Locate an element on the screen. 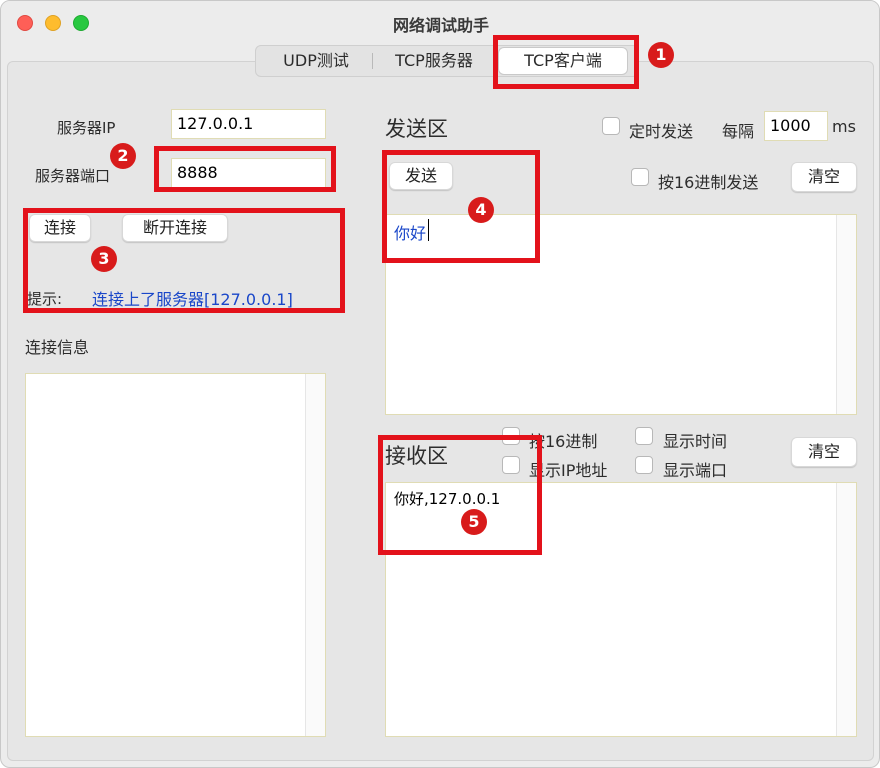 The width and height of the screenshot is (880, 768). interval-label: 每隔 is located at coordinates (738, 131).